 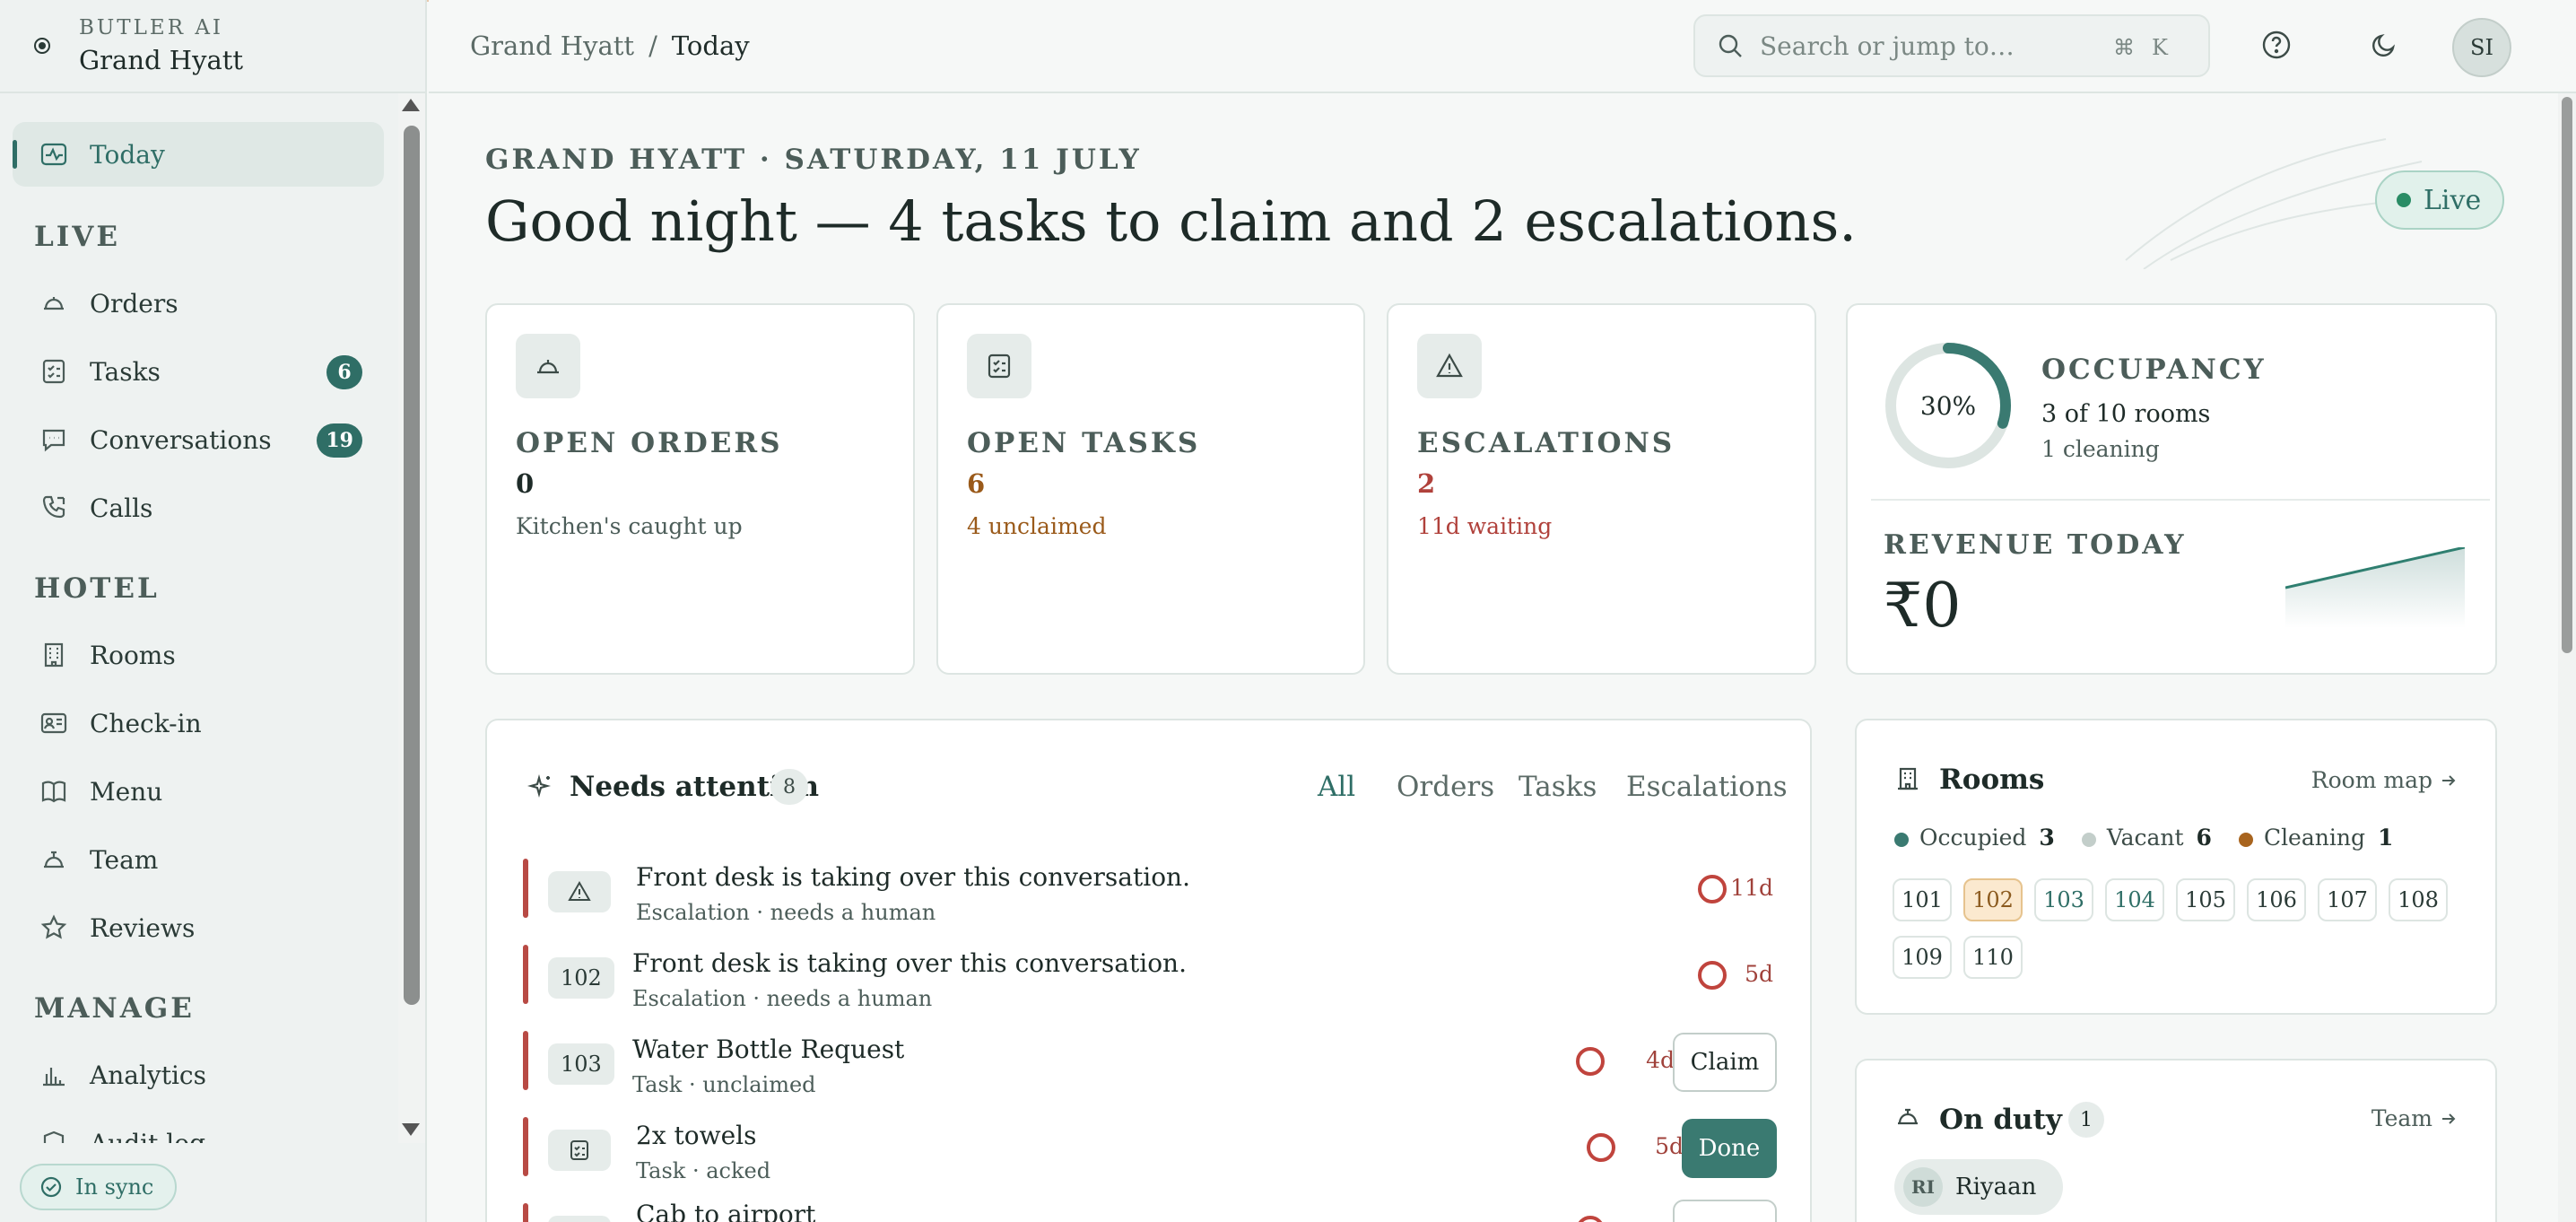 I want to click on sidebar-item-label: Today, so click(x=127, y=154).